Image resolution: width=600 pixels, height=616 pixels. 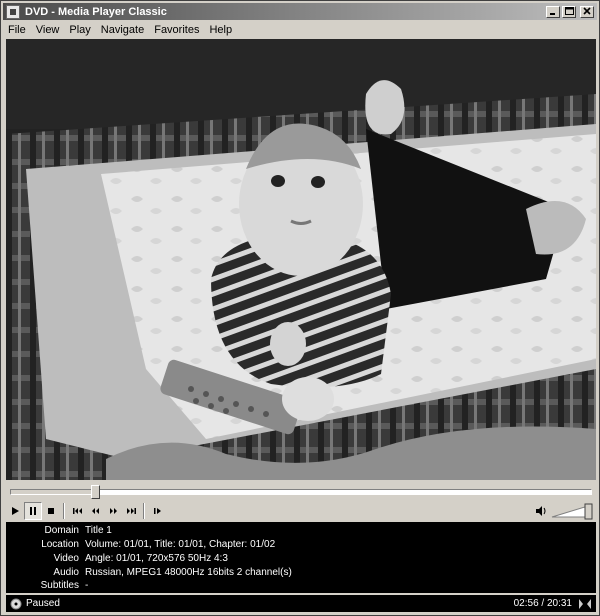 I want to click on status-bar: Paused 02:56 / 20:31, so click(x=301, y=603).